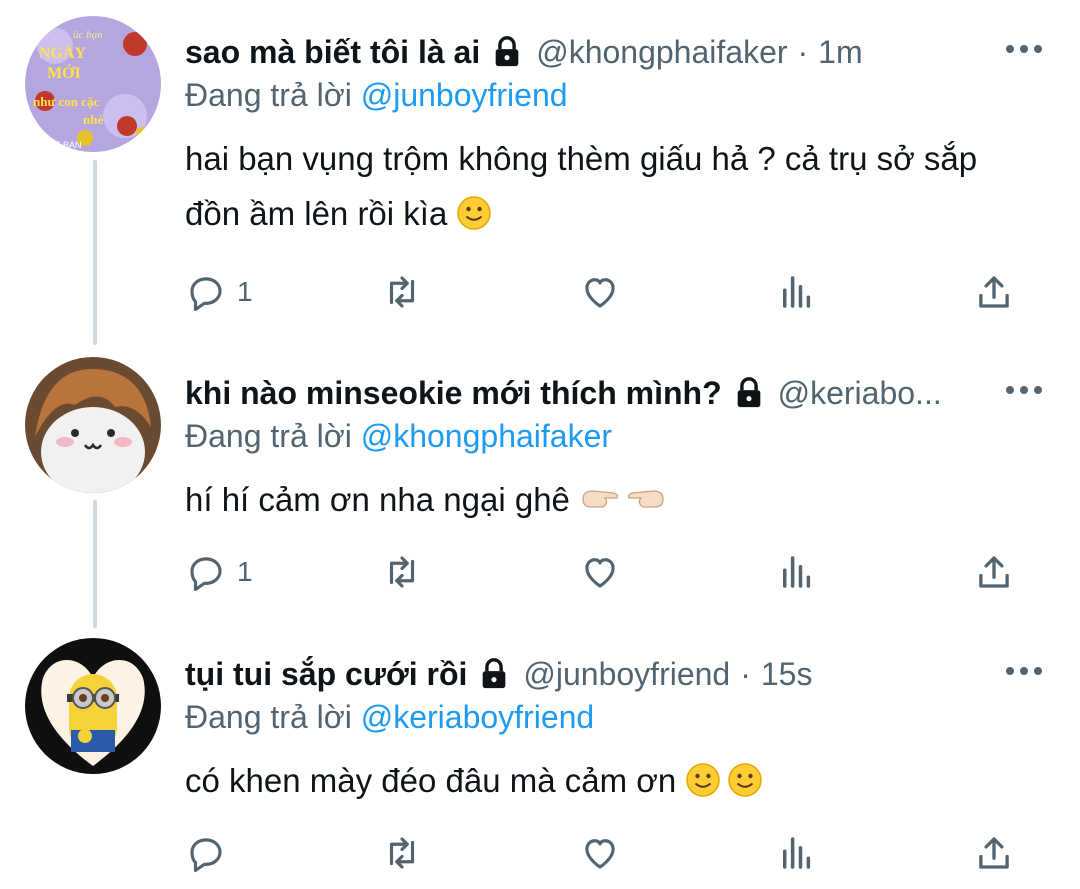  Describe the element at coordinates (88, 35) in the screenshot. I see `svg-text: úc bạn` at that location.